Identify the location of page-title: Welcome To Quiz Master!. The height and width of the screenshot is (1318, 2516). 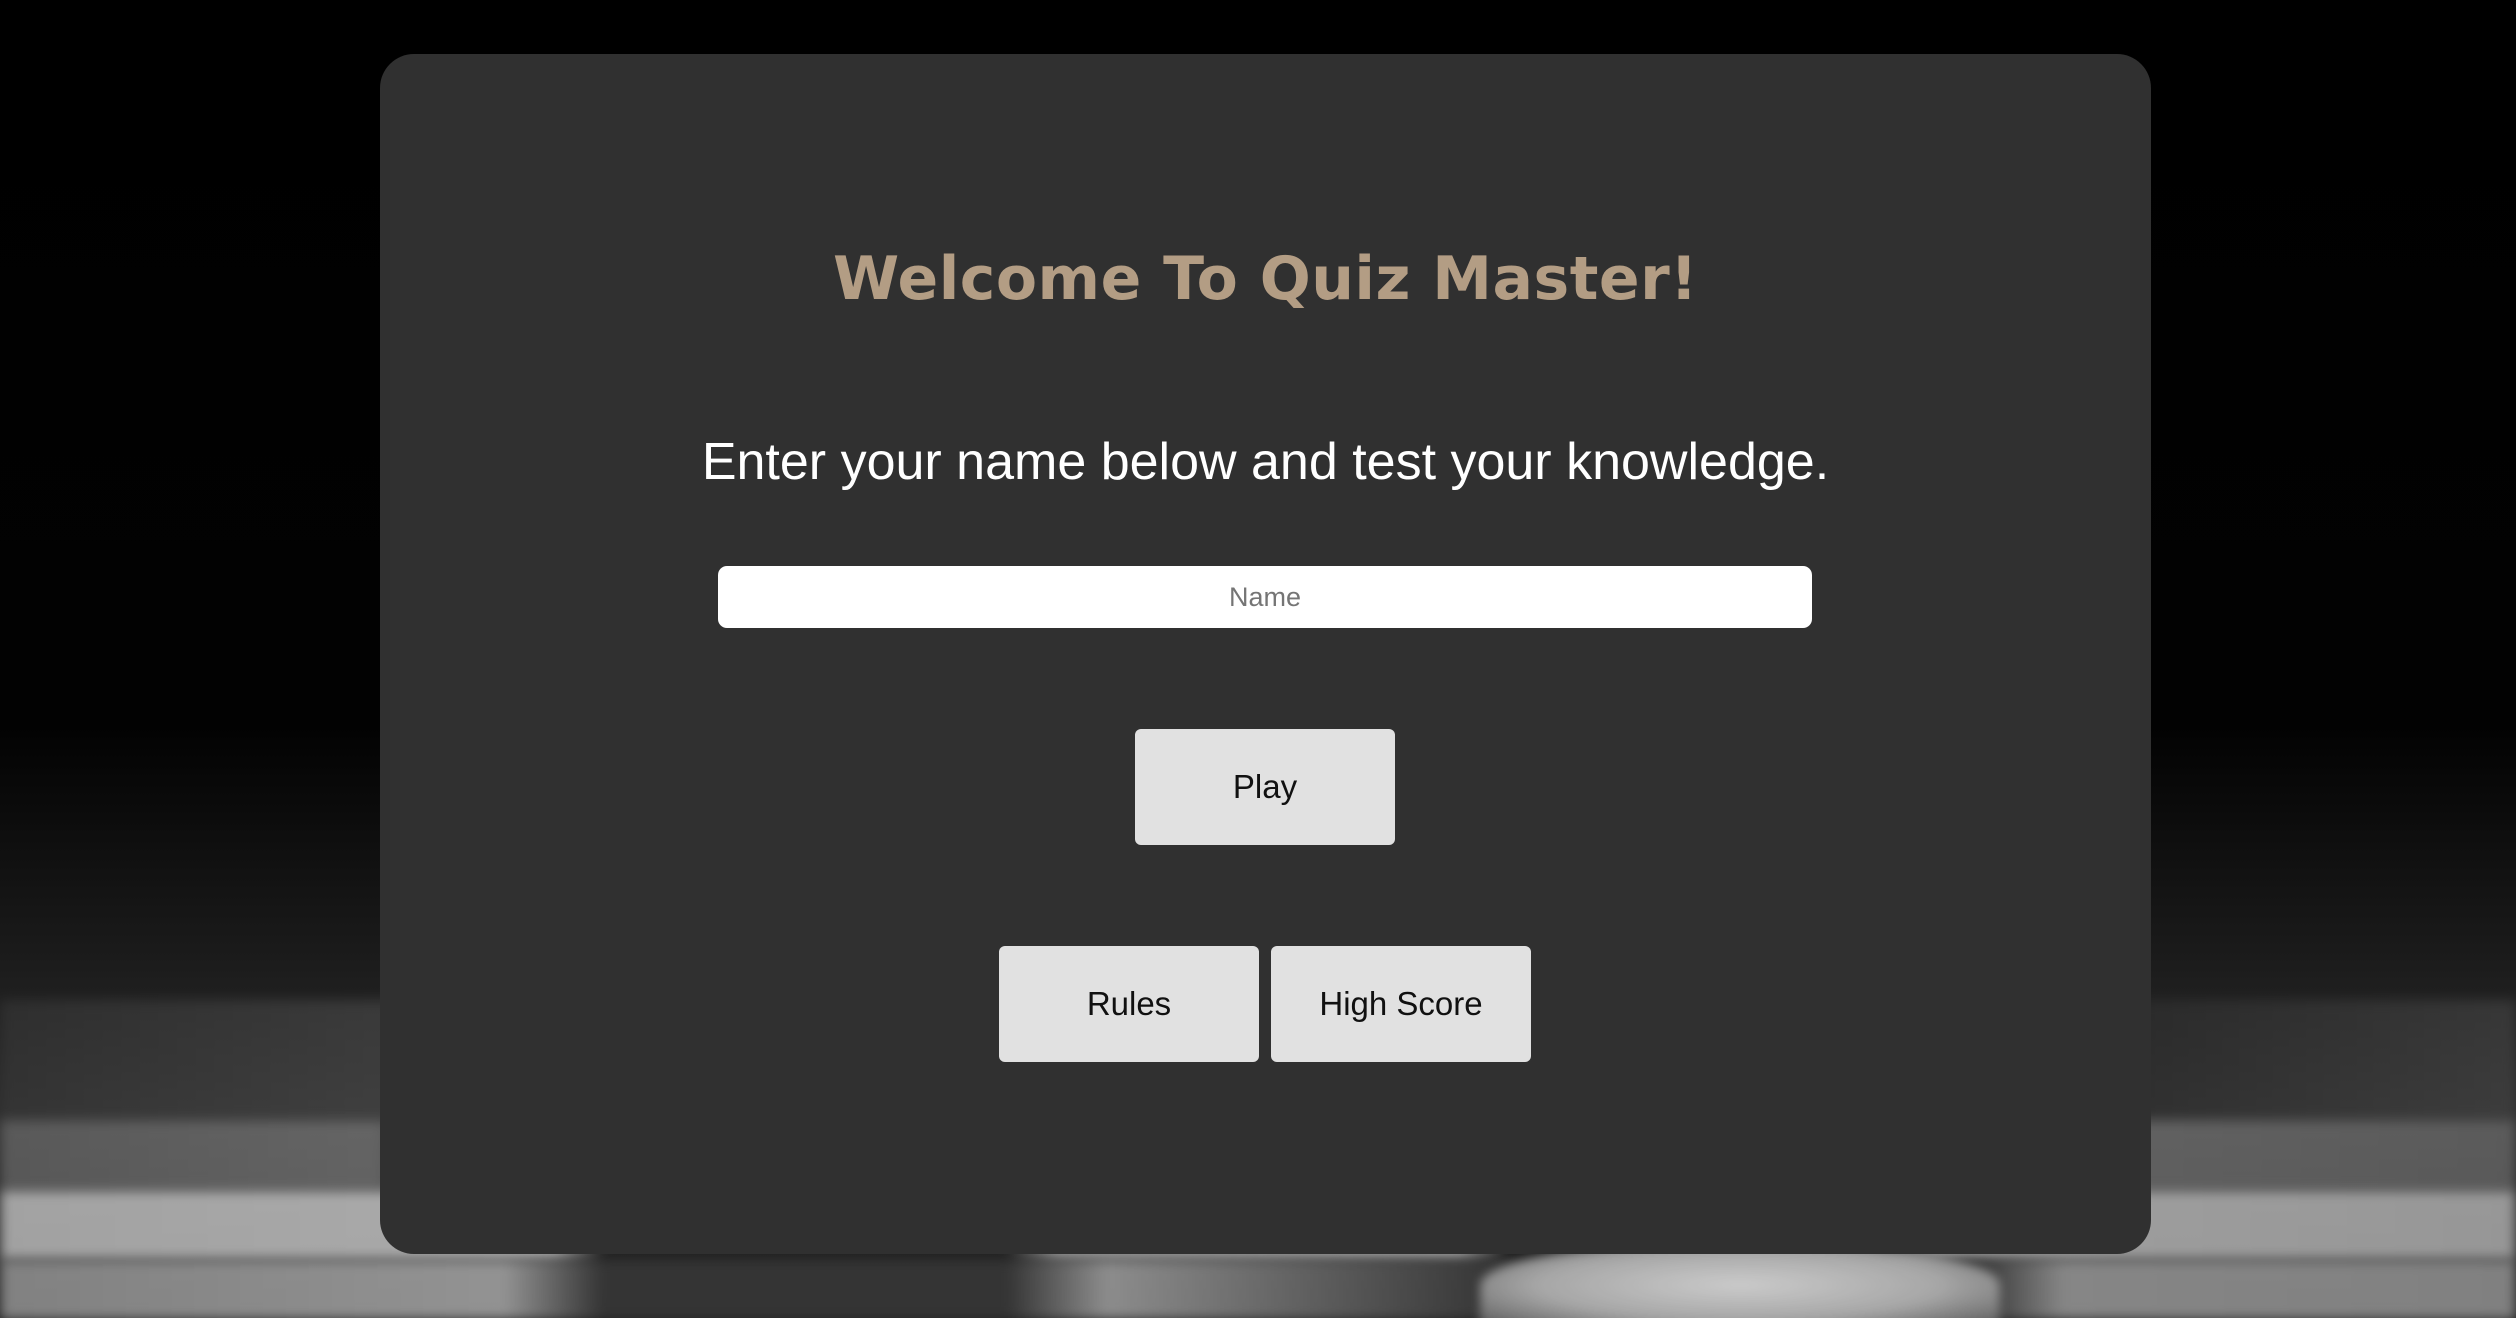
(1265, 279).